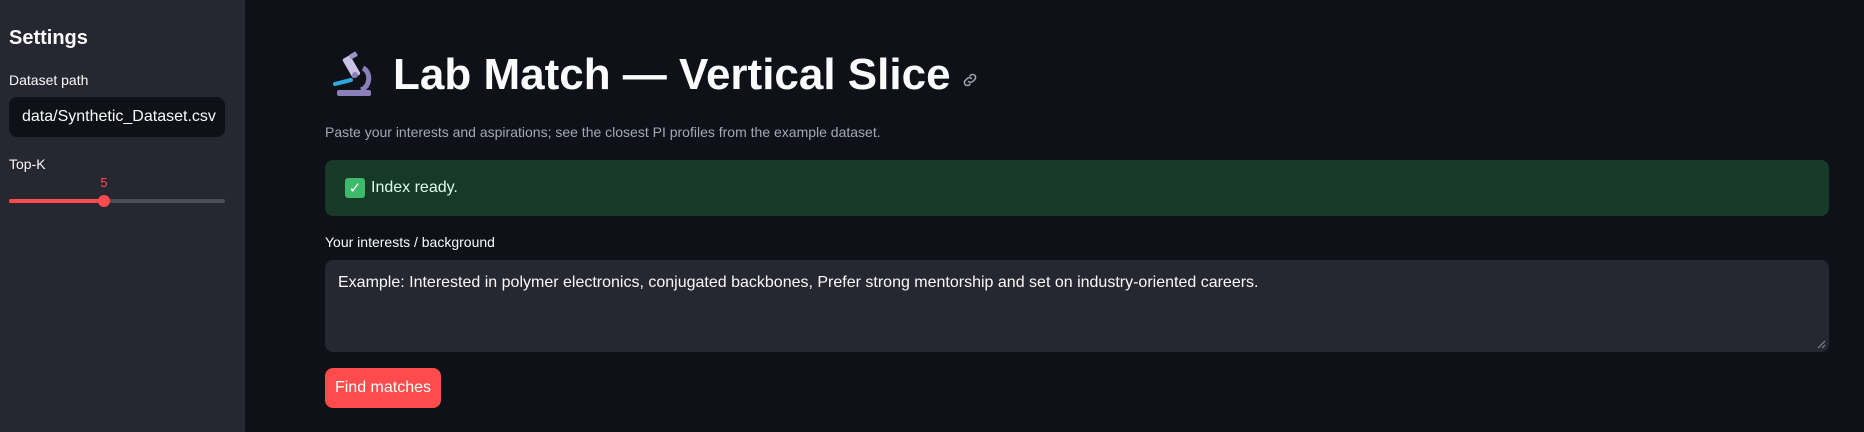 The image size is (1864, 432). I want to click on top-k-slider, so click(117, 201).